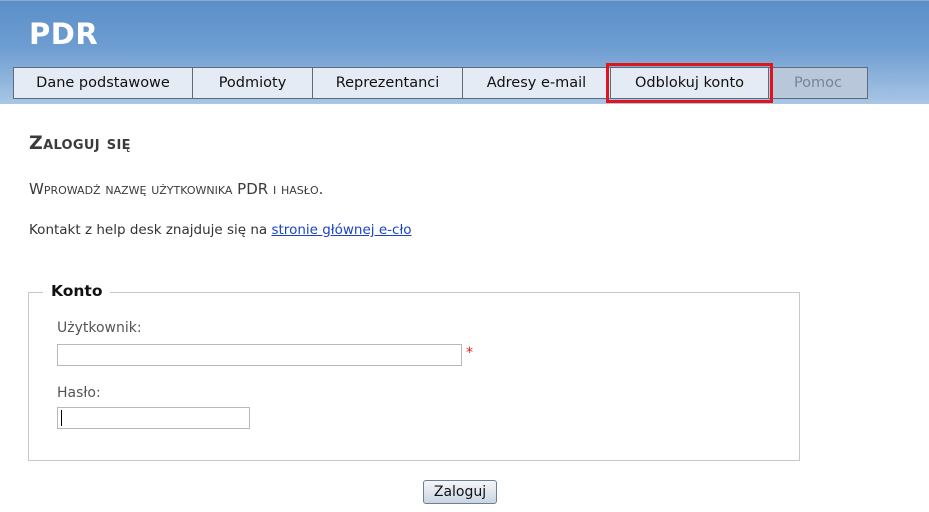 Image resolution: width=929 pixels, height=512 pixels. What do you see at coordinates (818, 83) in the screenshot?
I see `tab-pomoc: Pomoc` at bounding box center [818, 83].